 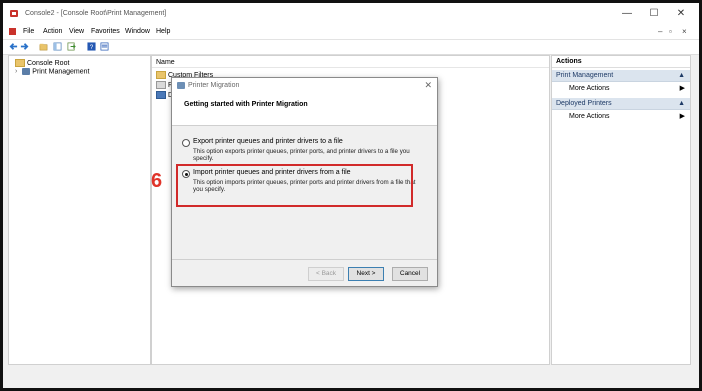 What do you see at coordinates (326, 274) in the screenshot?
I see `back-button: < Back` at bounding box center [326, 274].